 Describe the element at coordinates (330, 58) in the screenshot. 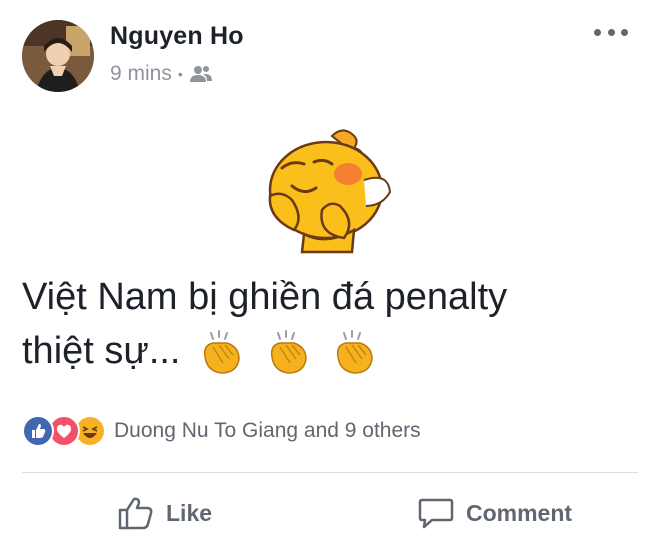

I see `post-header: Nguyen Ho 9 mins •` at that location.